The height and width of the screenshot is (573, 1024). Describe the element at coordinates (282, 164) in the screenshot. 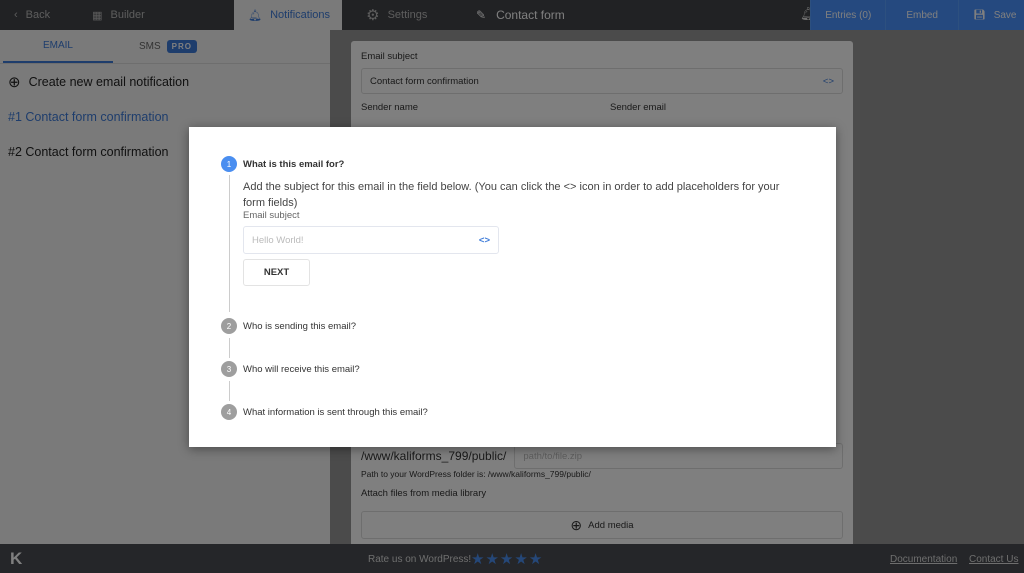

I see `step-1: 1 What is this email for?` at that location.